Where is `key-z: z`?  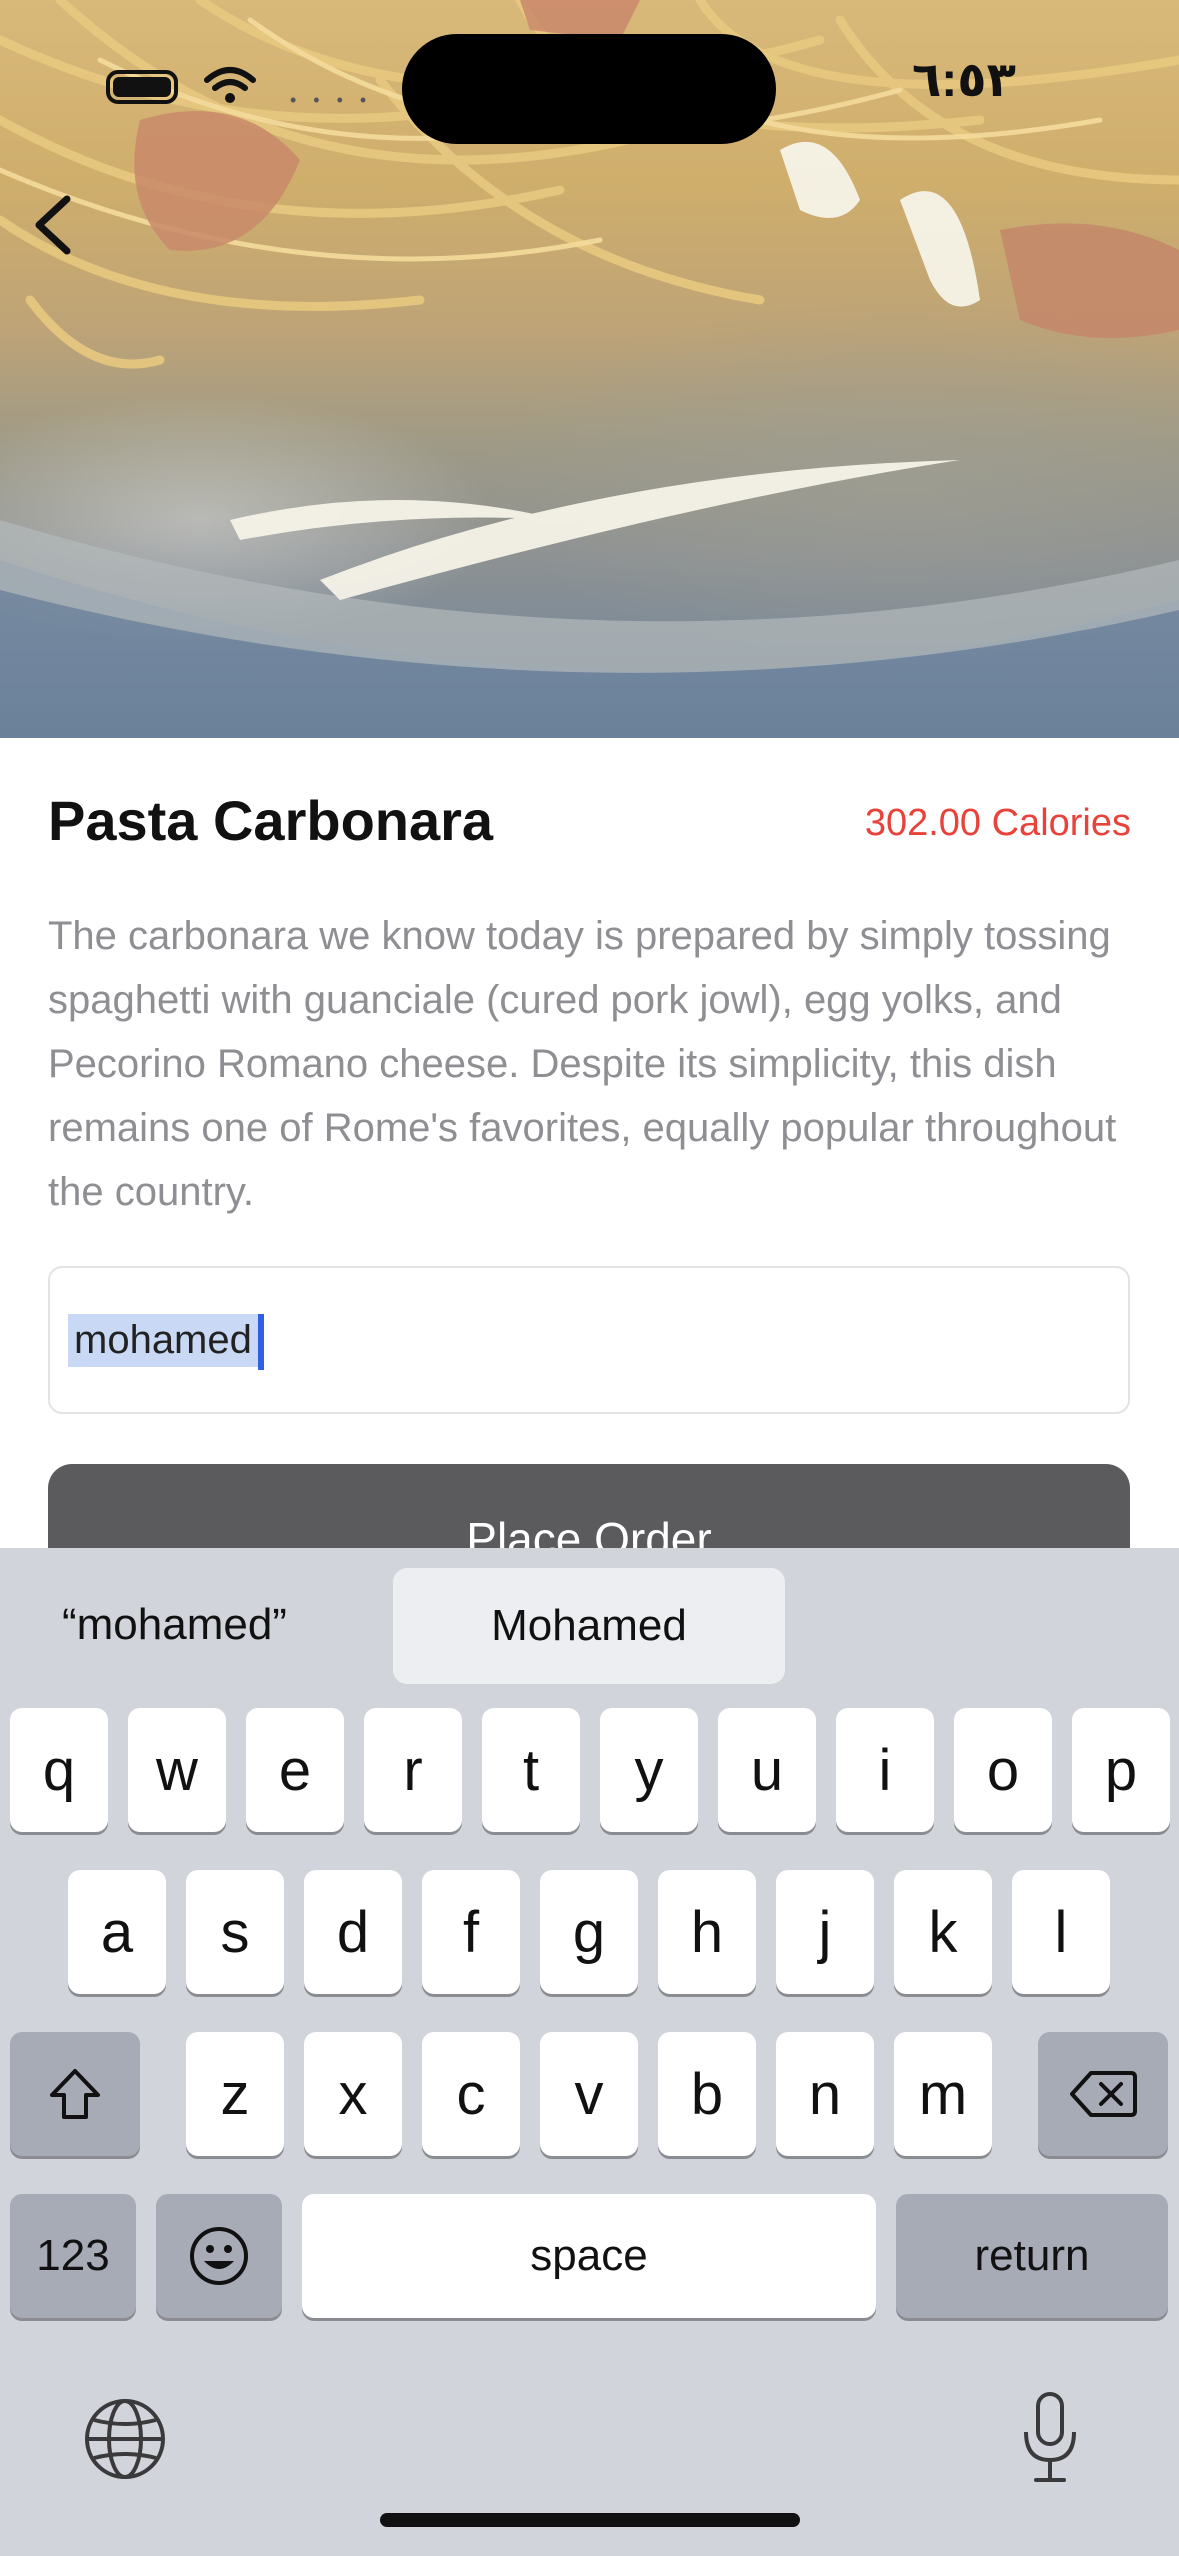
key-z: z is located at coordinates (235, 2094).